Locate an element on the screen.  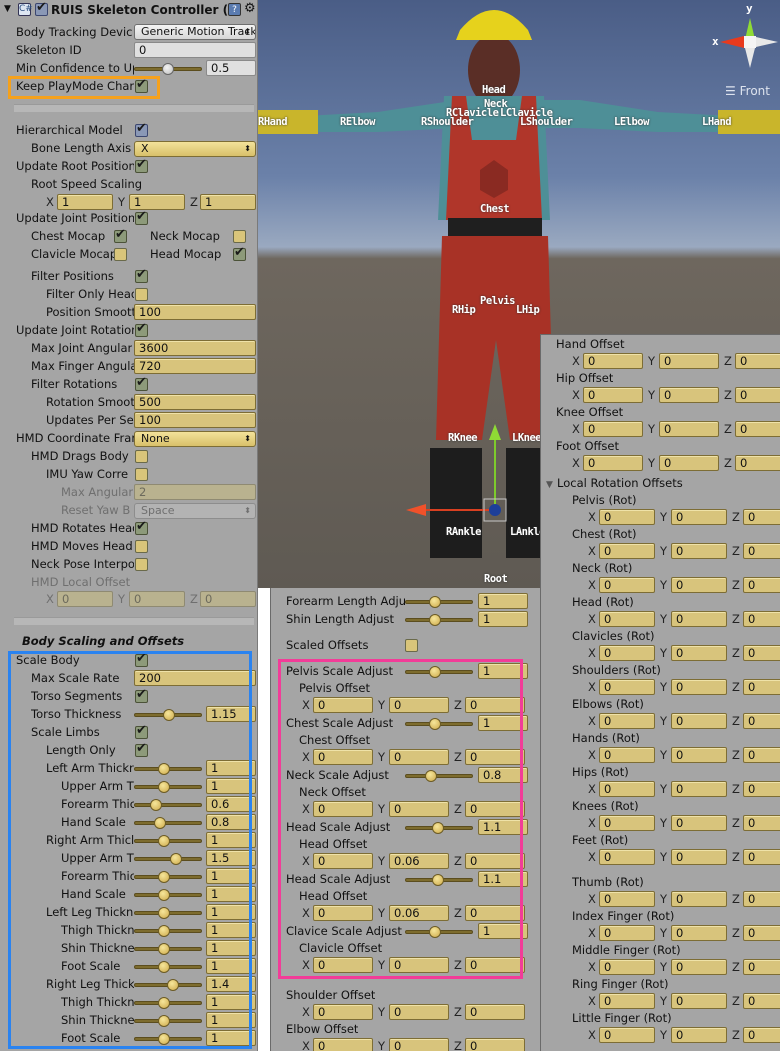
max-joint-angular-field: 3600 is located at coordinates (195, 348).